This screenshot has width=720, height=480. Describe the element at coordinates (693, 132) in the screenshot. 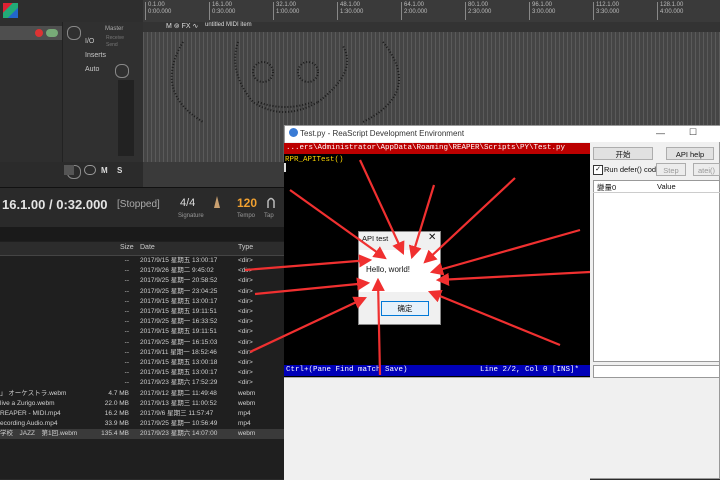

I see `maximize-icon: ☐` at that location.